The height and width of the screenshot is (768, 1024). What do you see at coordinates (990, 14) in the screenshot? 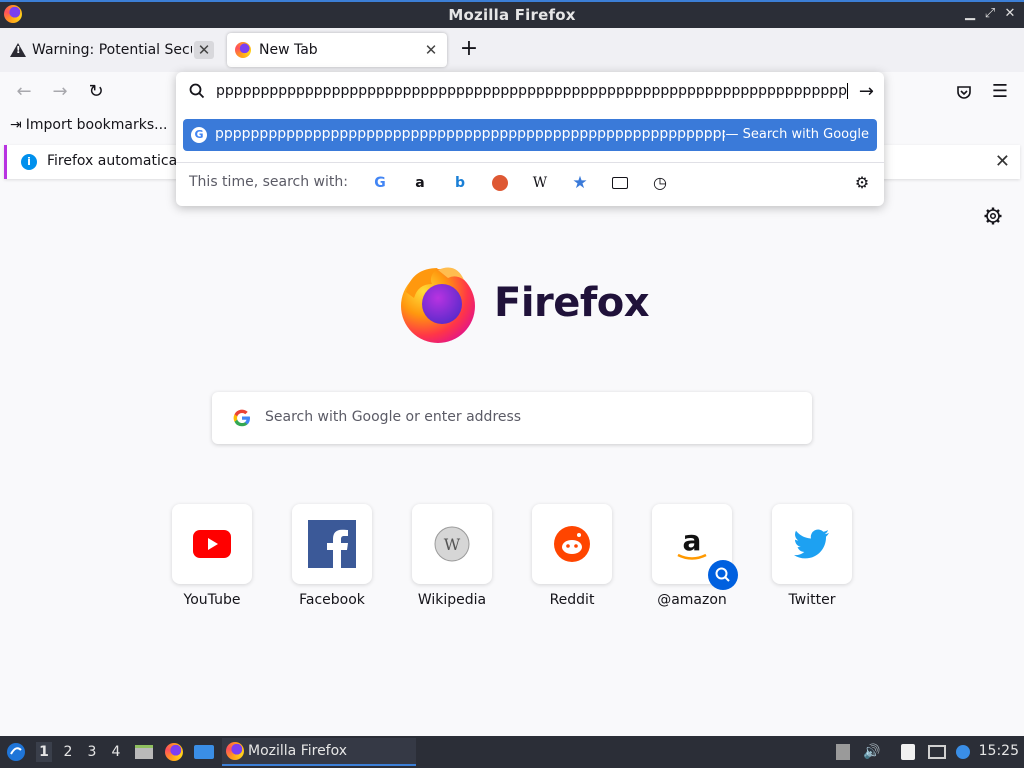
I see `maximize-icon: ⤢` at bounding box center [990, 14].